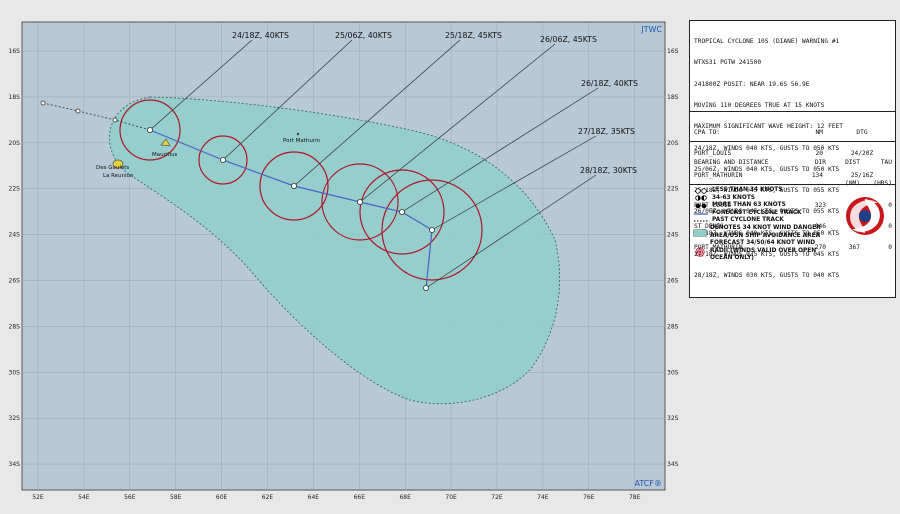 This screenshot has height=514, width=900. Describe the element at coordinates (701, 214) in the screenshot. I see `forecast-track-icon` at that location.